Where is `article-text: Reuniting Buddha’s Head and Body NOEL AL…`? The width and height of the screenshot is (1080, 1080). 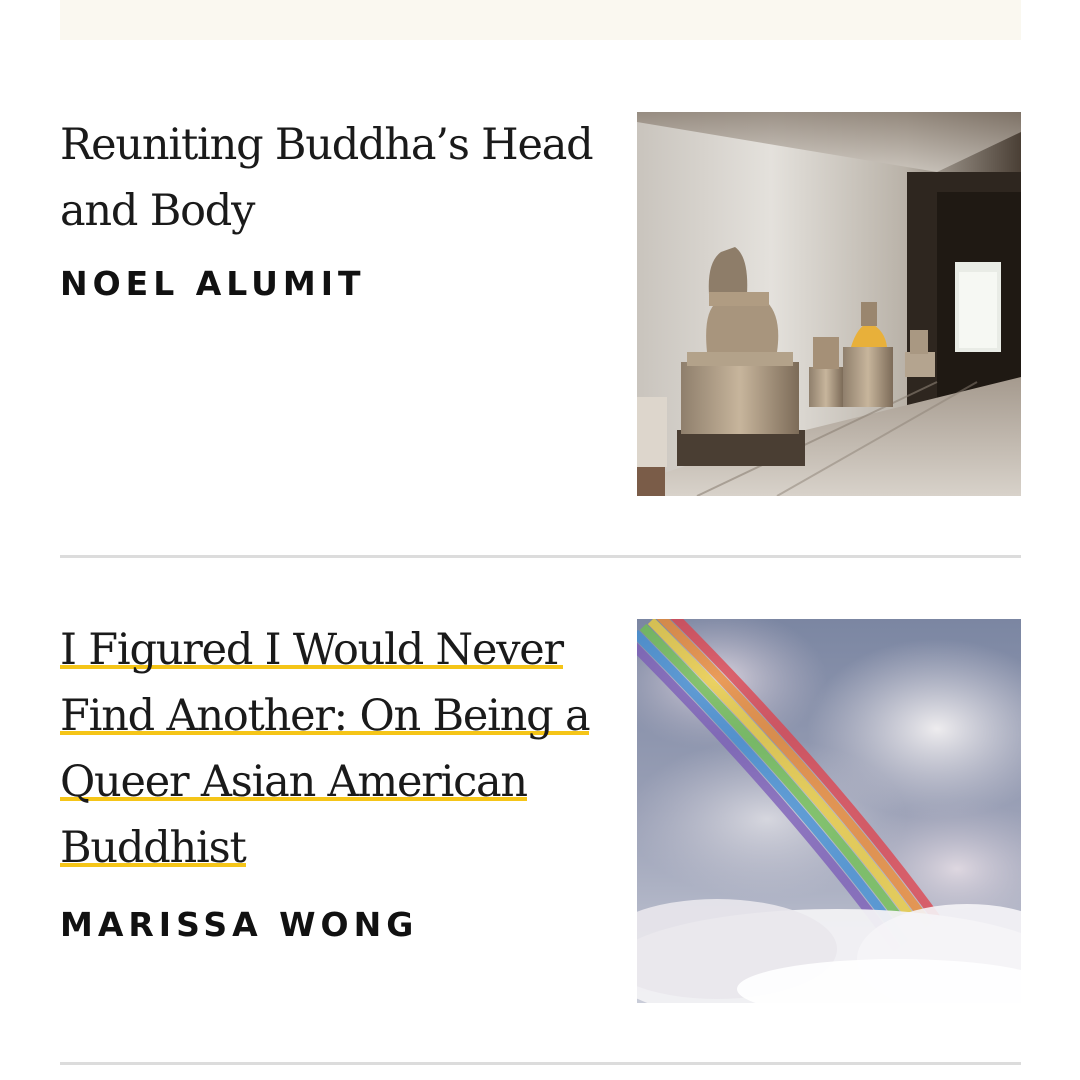 article-text: Reuniting Buddha’s Head and Body NOEL AL… is located at coordinates (340, 207).